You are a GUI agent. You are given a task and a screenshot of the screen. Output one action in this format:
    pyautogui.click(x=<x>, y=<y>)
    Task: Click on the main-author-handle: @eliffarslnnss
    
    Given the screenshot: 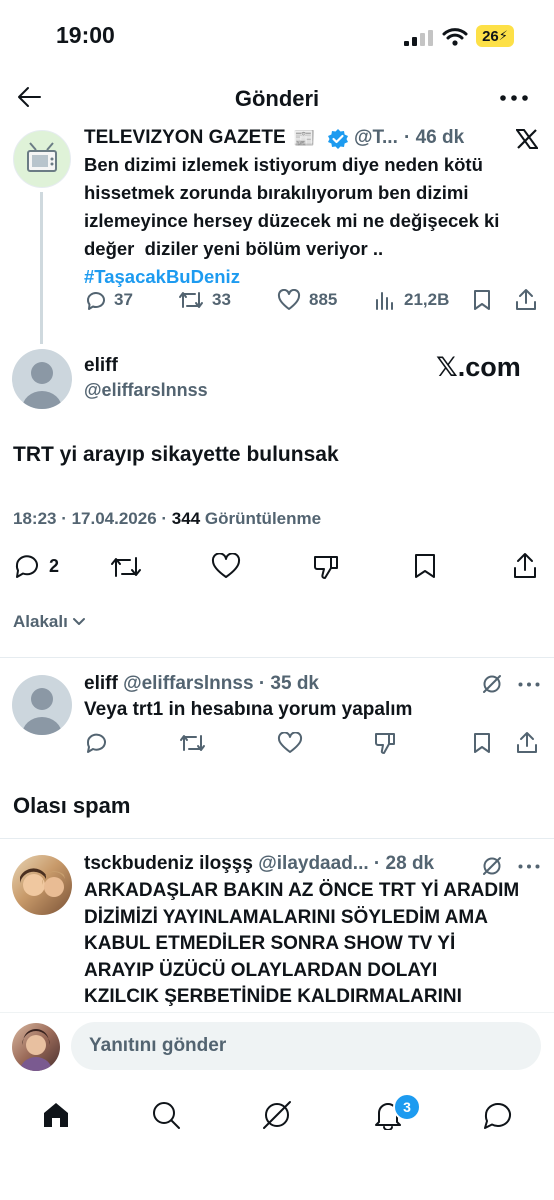 What is the action you would take?
    pyautogui.click(x=146, y=390)
    